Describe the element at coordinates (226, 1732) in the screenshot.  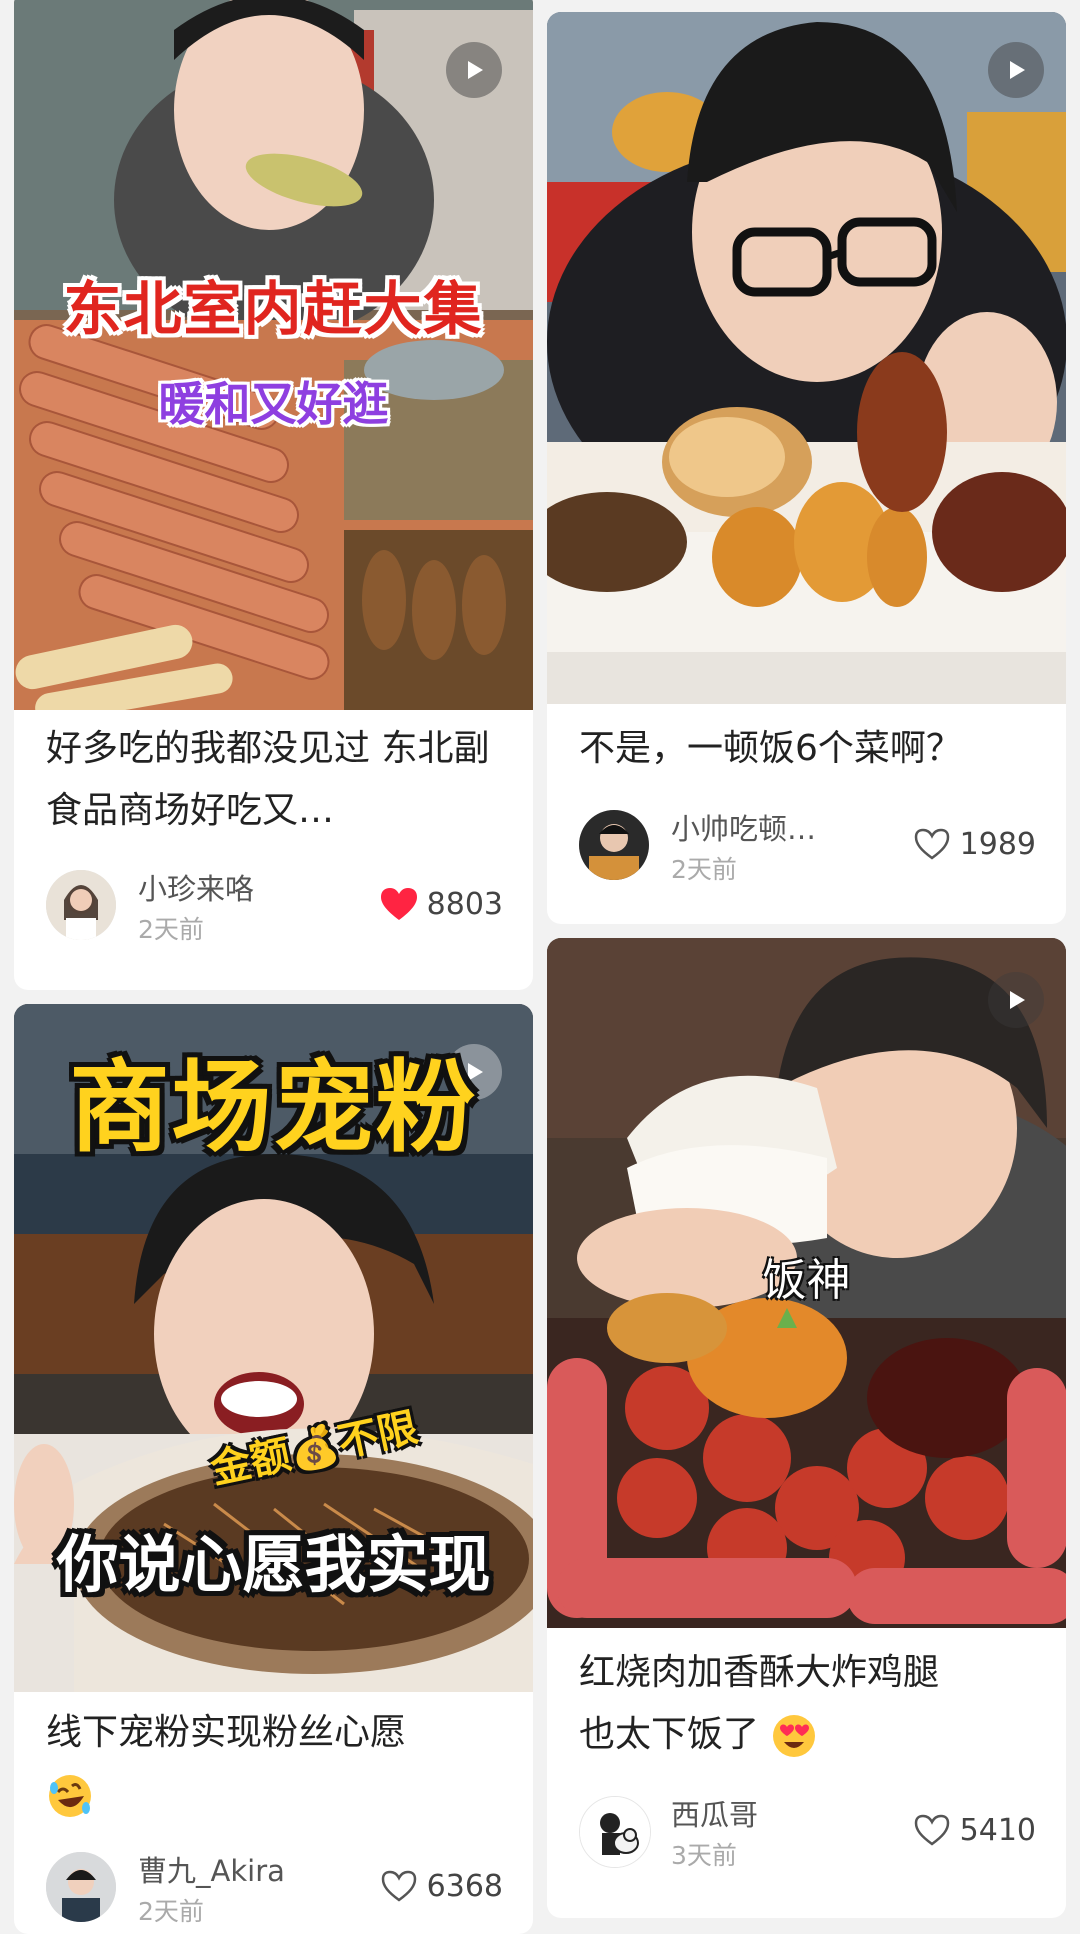
I see `card-title-text: 线下宠粉实现粉丝心愿` at that location.